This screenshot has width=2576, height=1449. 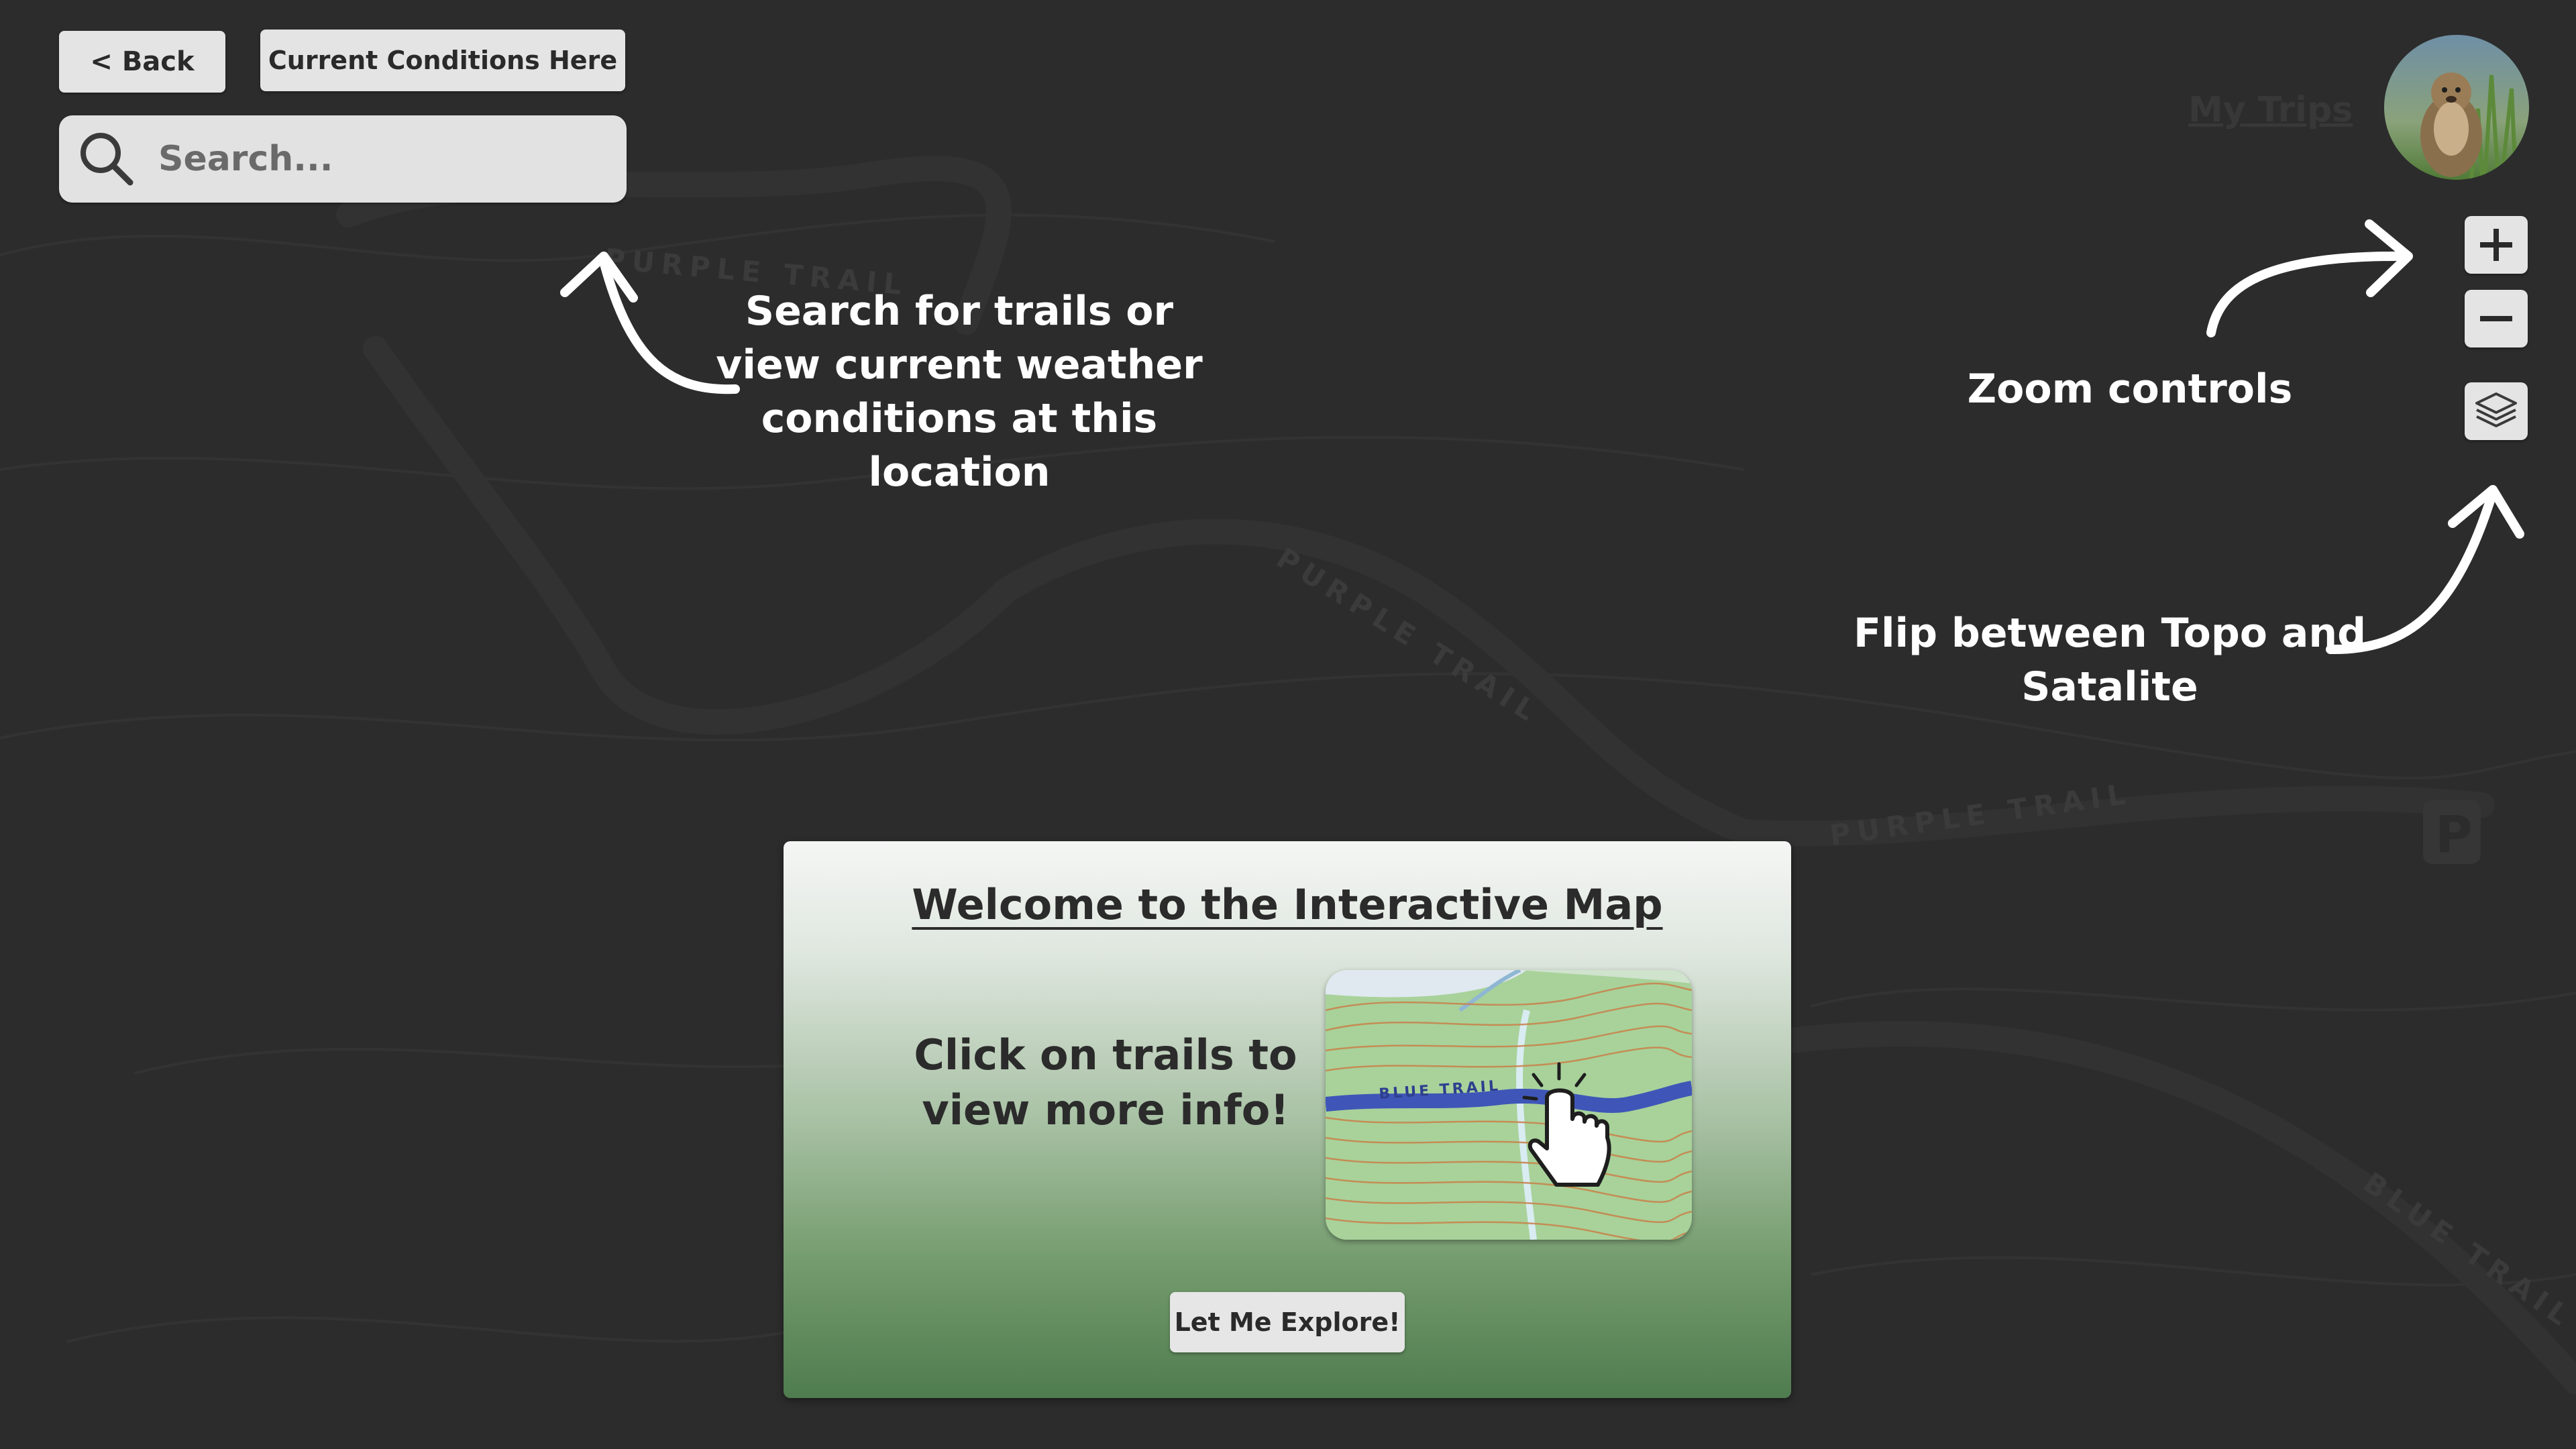 What do you see at coordinates (373, 159) in the screenshot?
I see `search-input` at bounding box center [373, 159].